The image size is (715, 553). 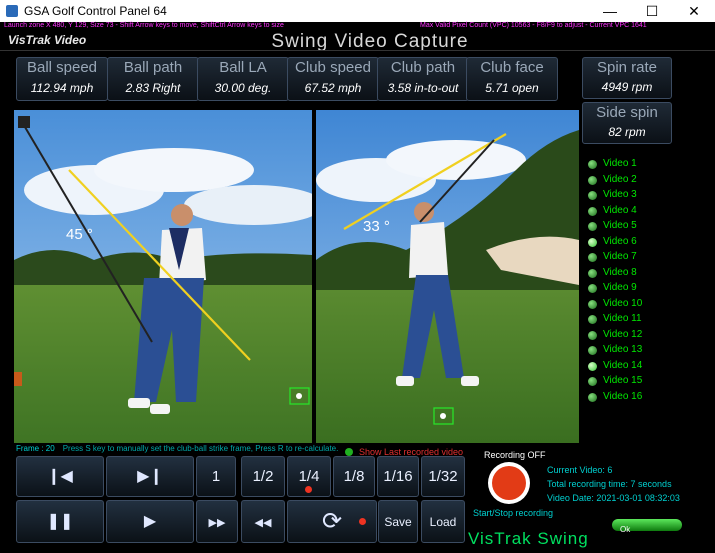 I want to click on stat-value: 30.00 deg., so click(x=243, y=88).